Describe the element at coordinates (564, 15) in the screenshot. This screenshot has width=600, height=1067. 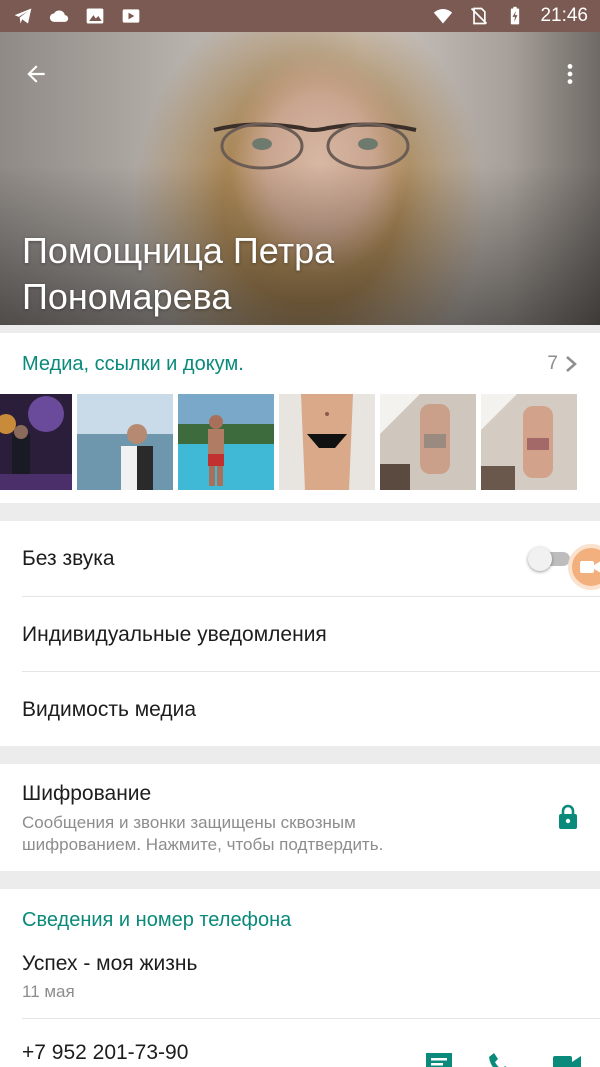
I see `clock: 21:46` at that location.